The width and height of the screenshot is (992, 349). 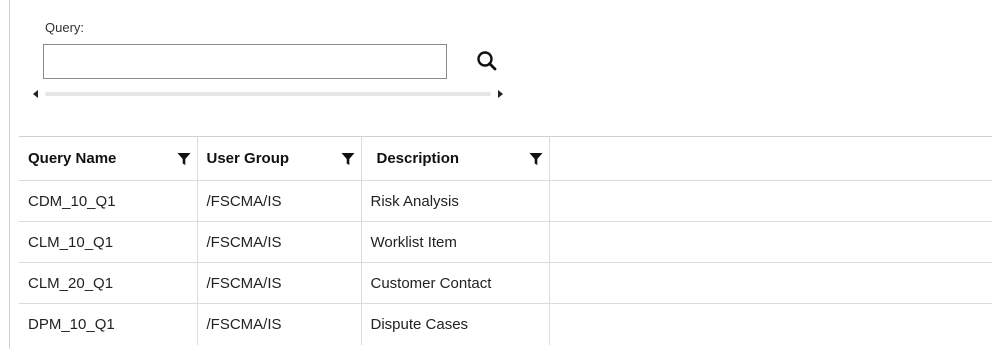 I want to click on table-row: CDM_10_Q1 /FSCMA/IS Risk Analysis, so click(x=505, y=201).